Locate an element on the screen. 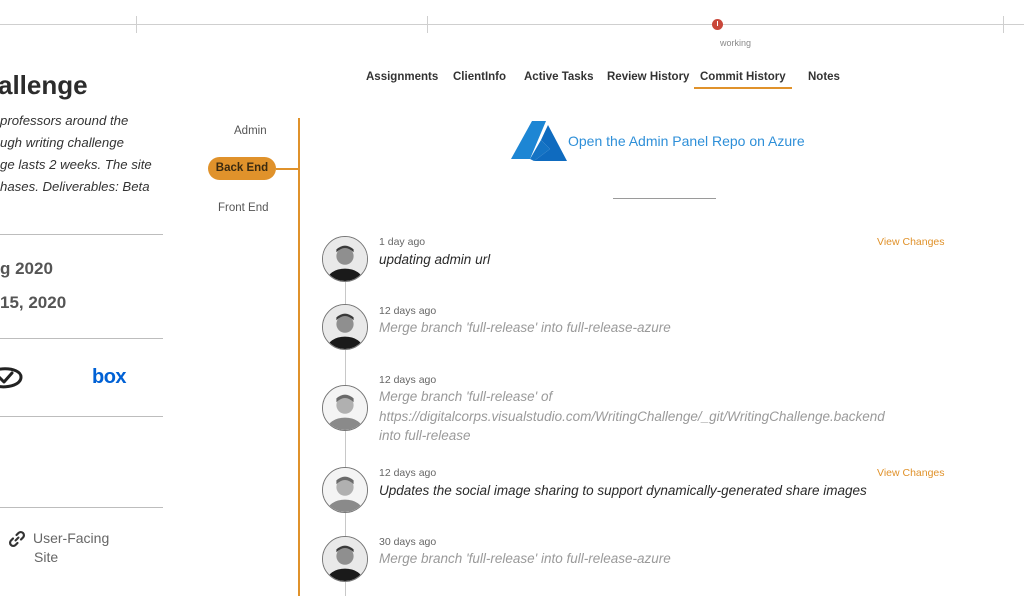  azure-repo-link: Open the Admin Panel Repo on Azure is located at coordinates (686, 141).